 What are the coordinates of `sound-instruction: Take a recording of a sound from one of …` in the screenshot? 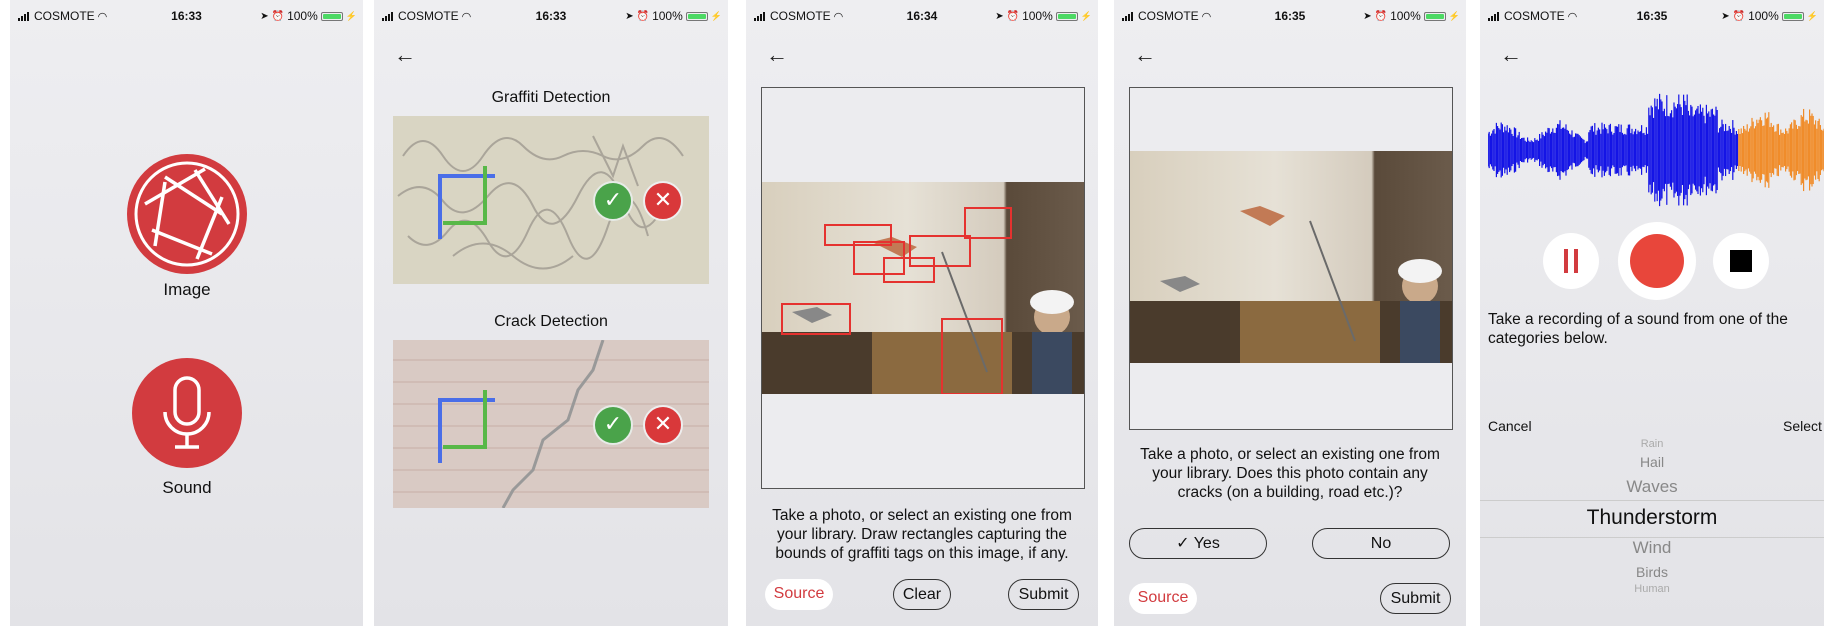 It's located at (1638, 329).